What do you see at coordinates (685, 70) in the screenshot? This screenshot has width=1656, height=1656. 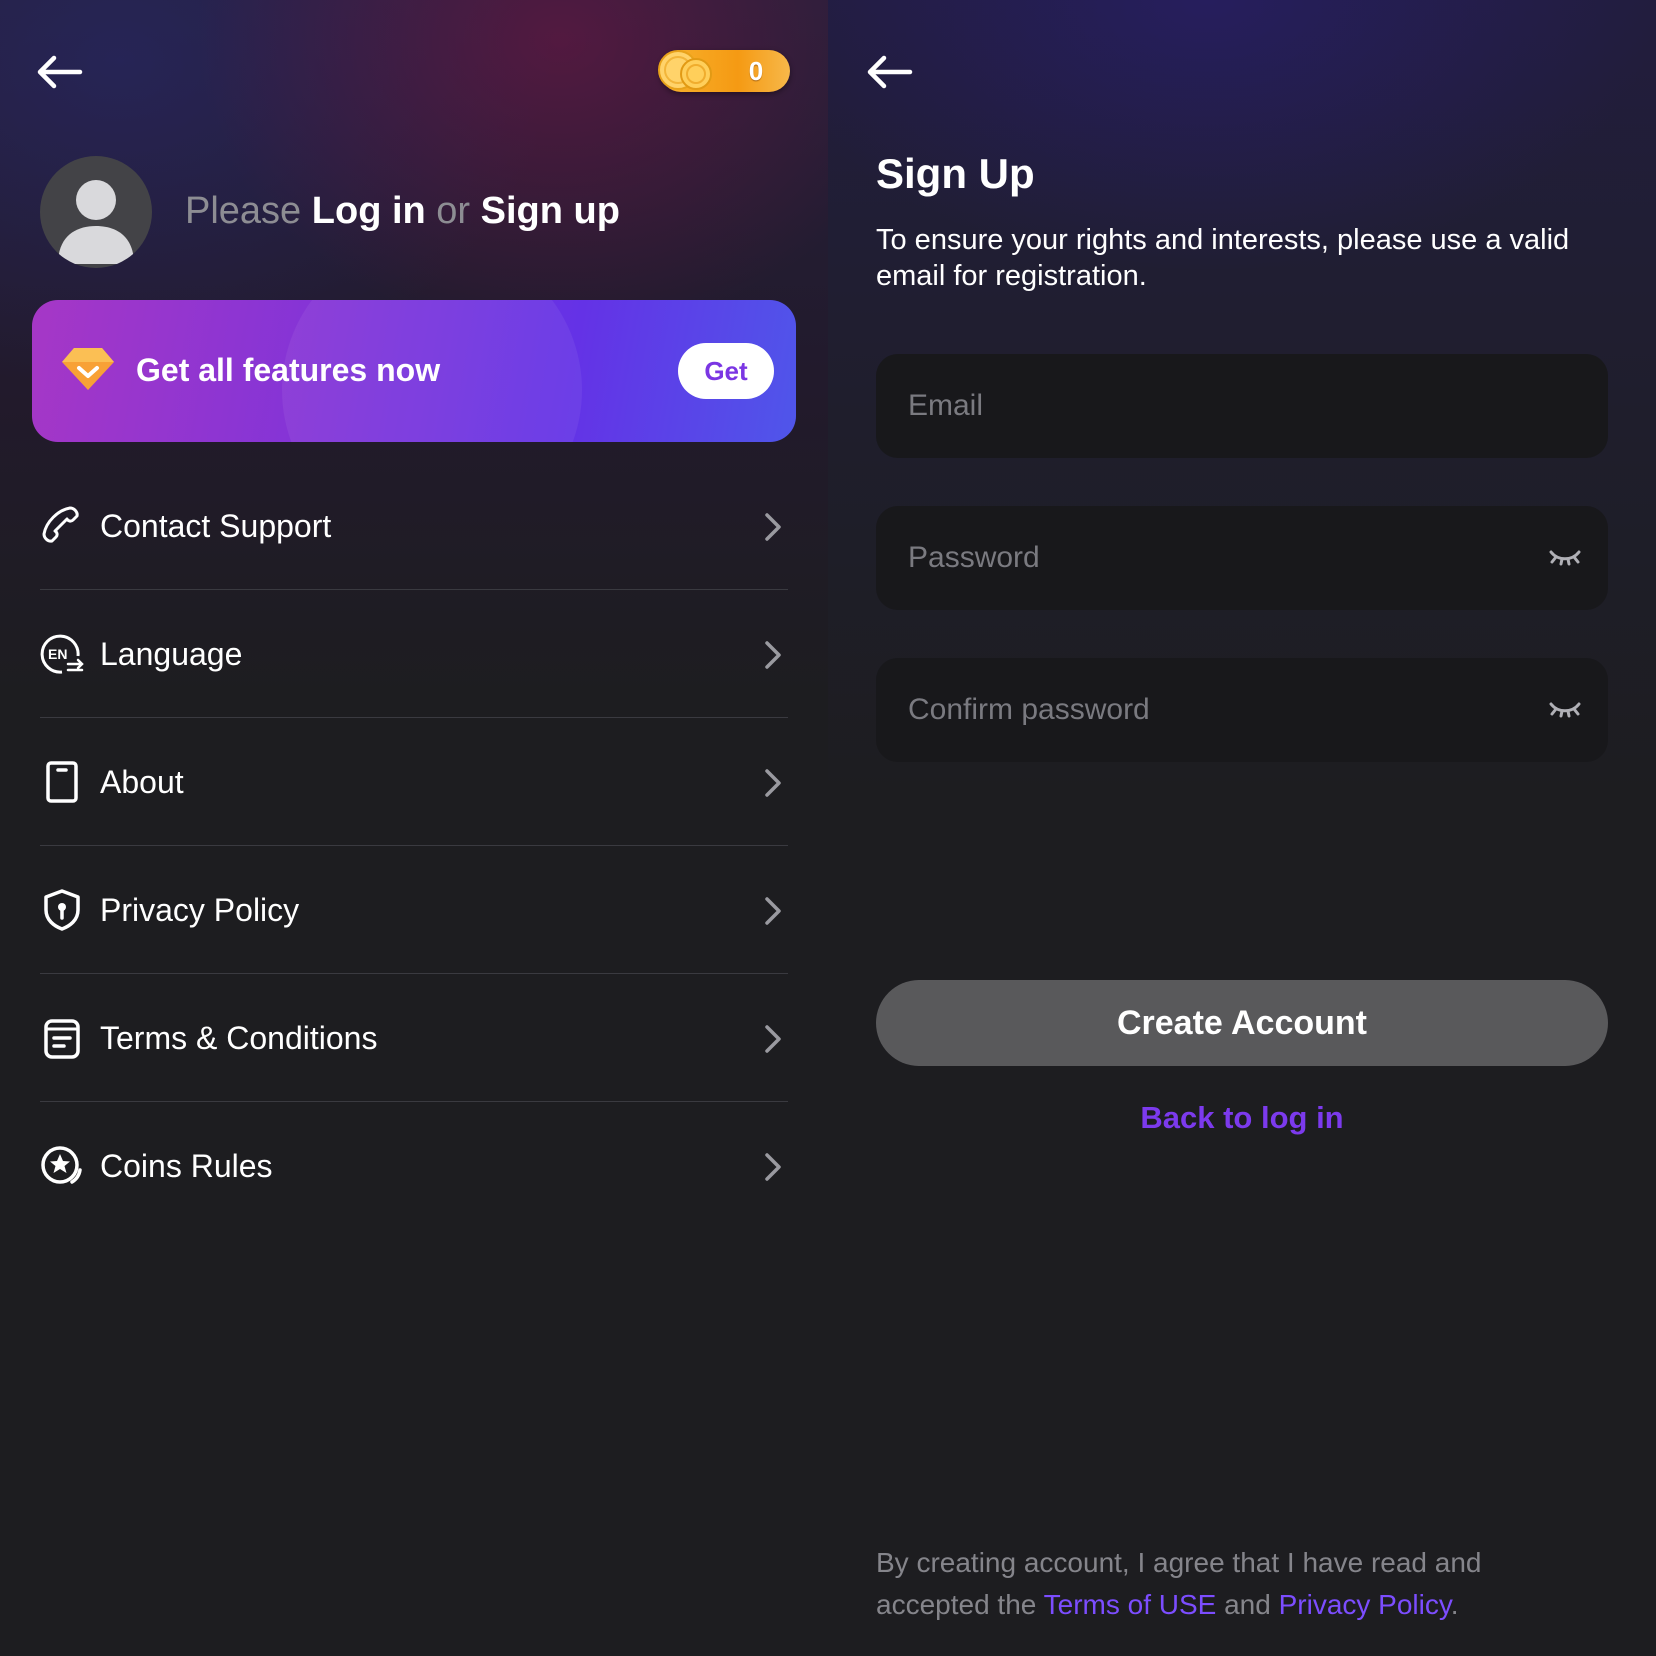 I see `coins-icon` at bounding box center [685, 70].